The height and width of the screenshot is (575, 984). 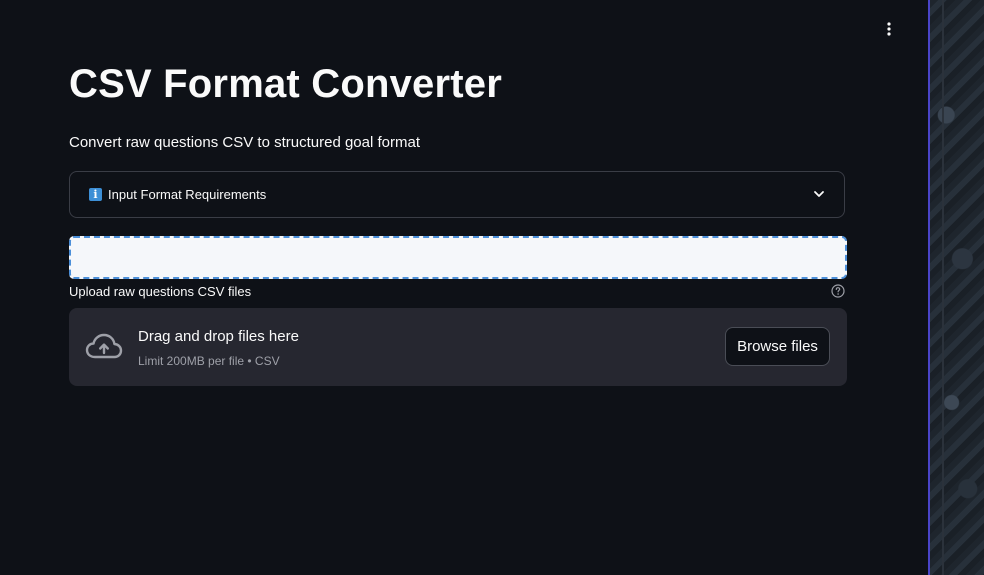 What do you see at coordinates (889, 29) in the screenshot?
I see `more-options-icon` at bounding box center [889, 29].